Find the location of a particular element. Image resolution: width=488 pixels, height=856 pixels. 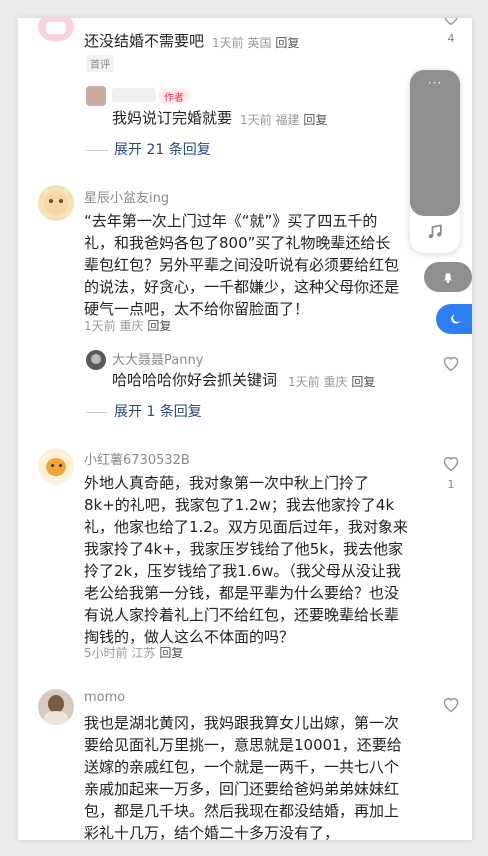

like-button: 1 is located at coordinates (451, 472).